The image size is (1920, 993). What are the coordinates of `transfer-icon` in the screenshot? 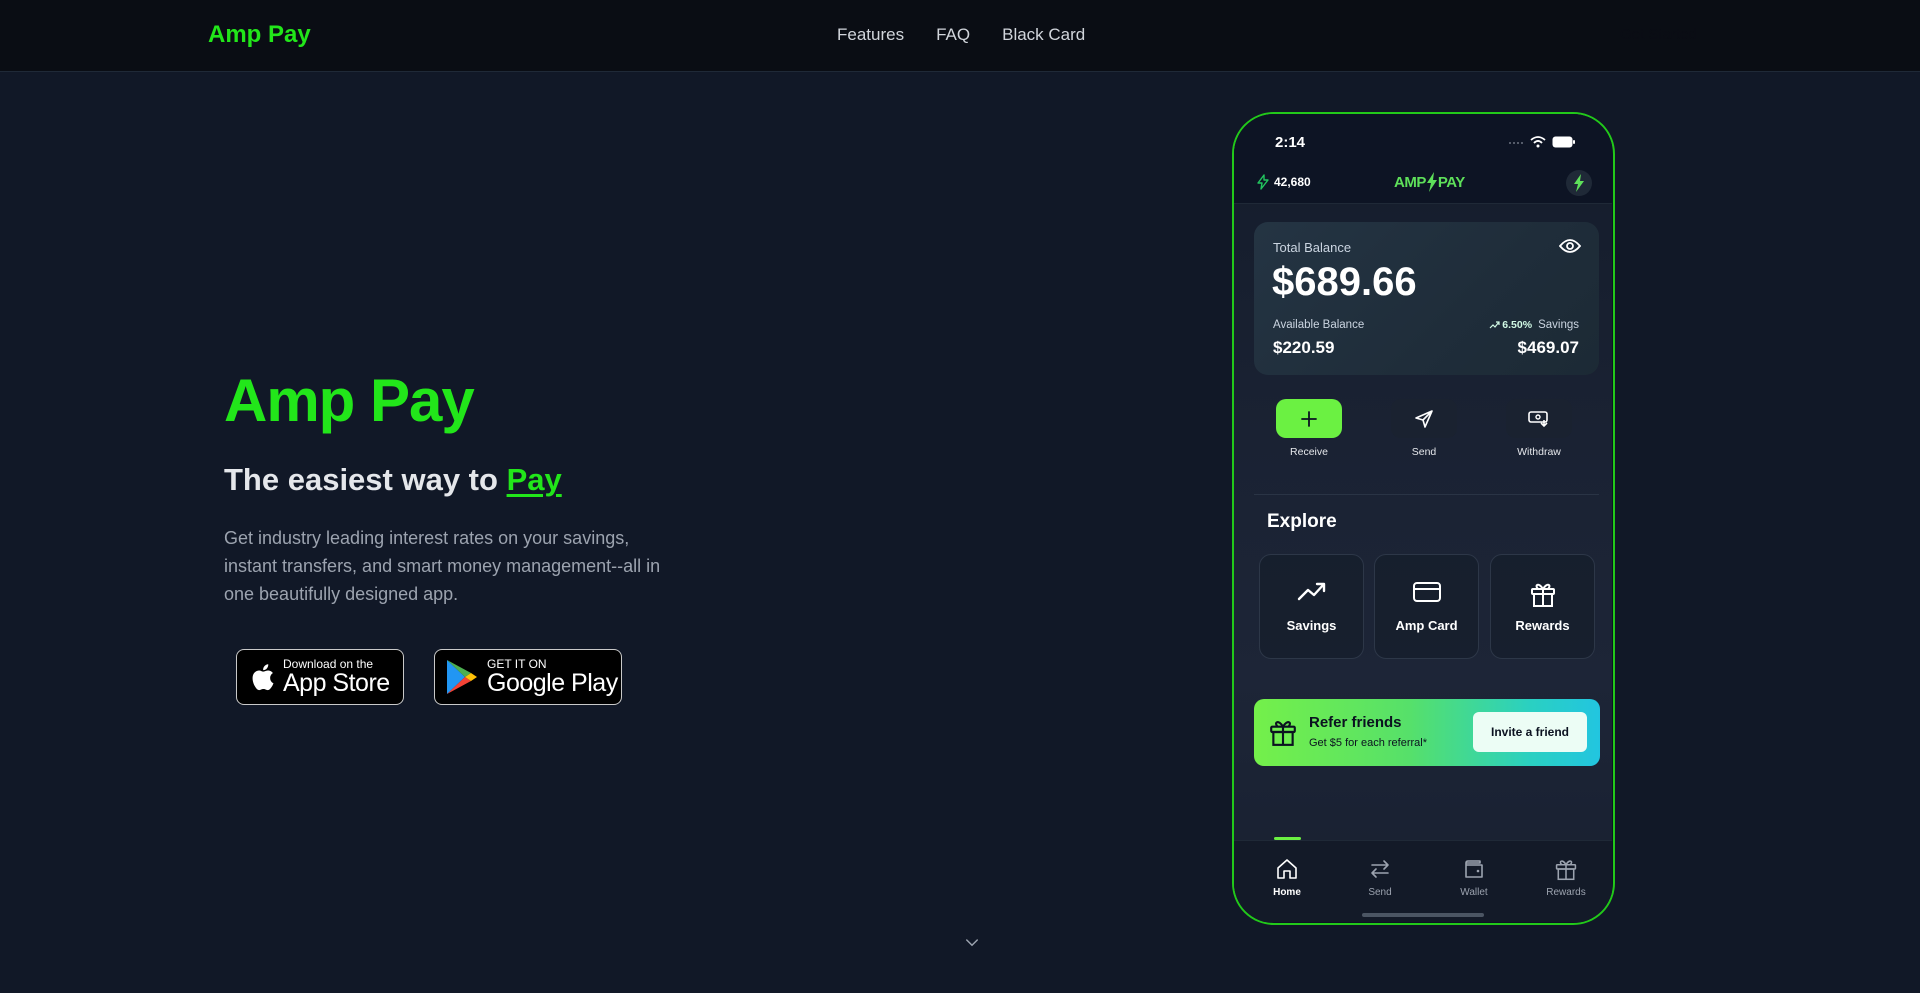 It's located at (1380, 869).